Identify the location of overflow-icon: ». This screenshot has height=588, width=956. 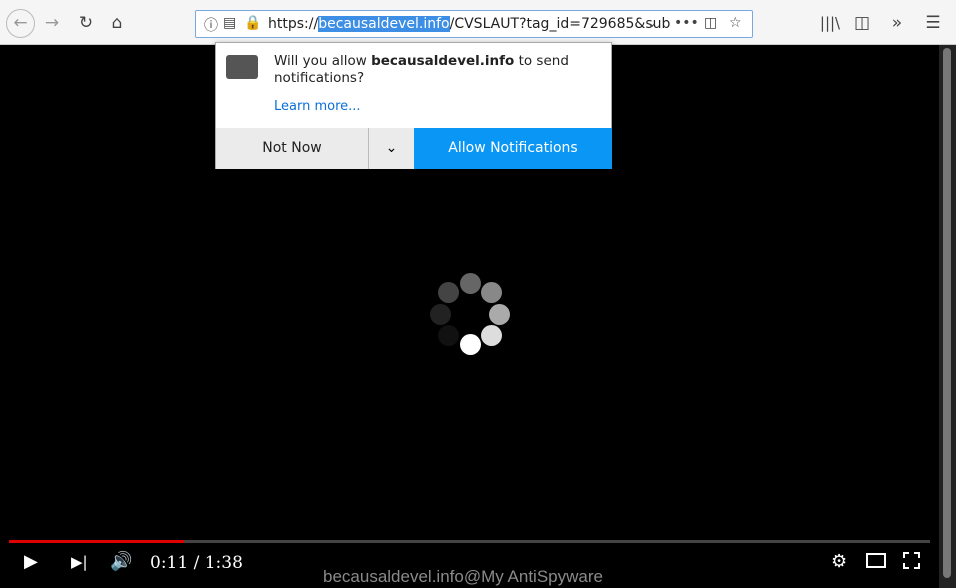
(897, 23).